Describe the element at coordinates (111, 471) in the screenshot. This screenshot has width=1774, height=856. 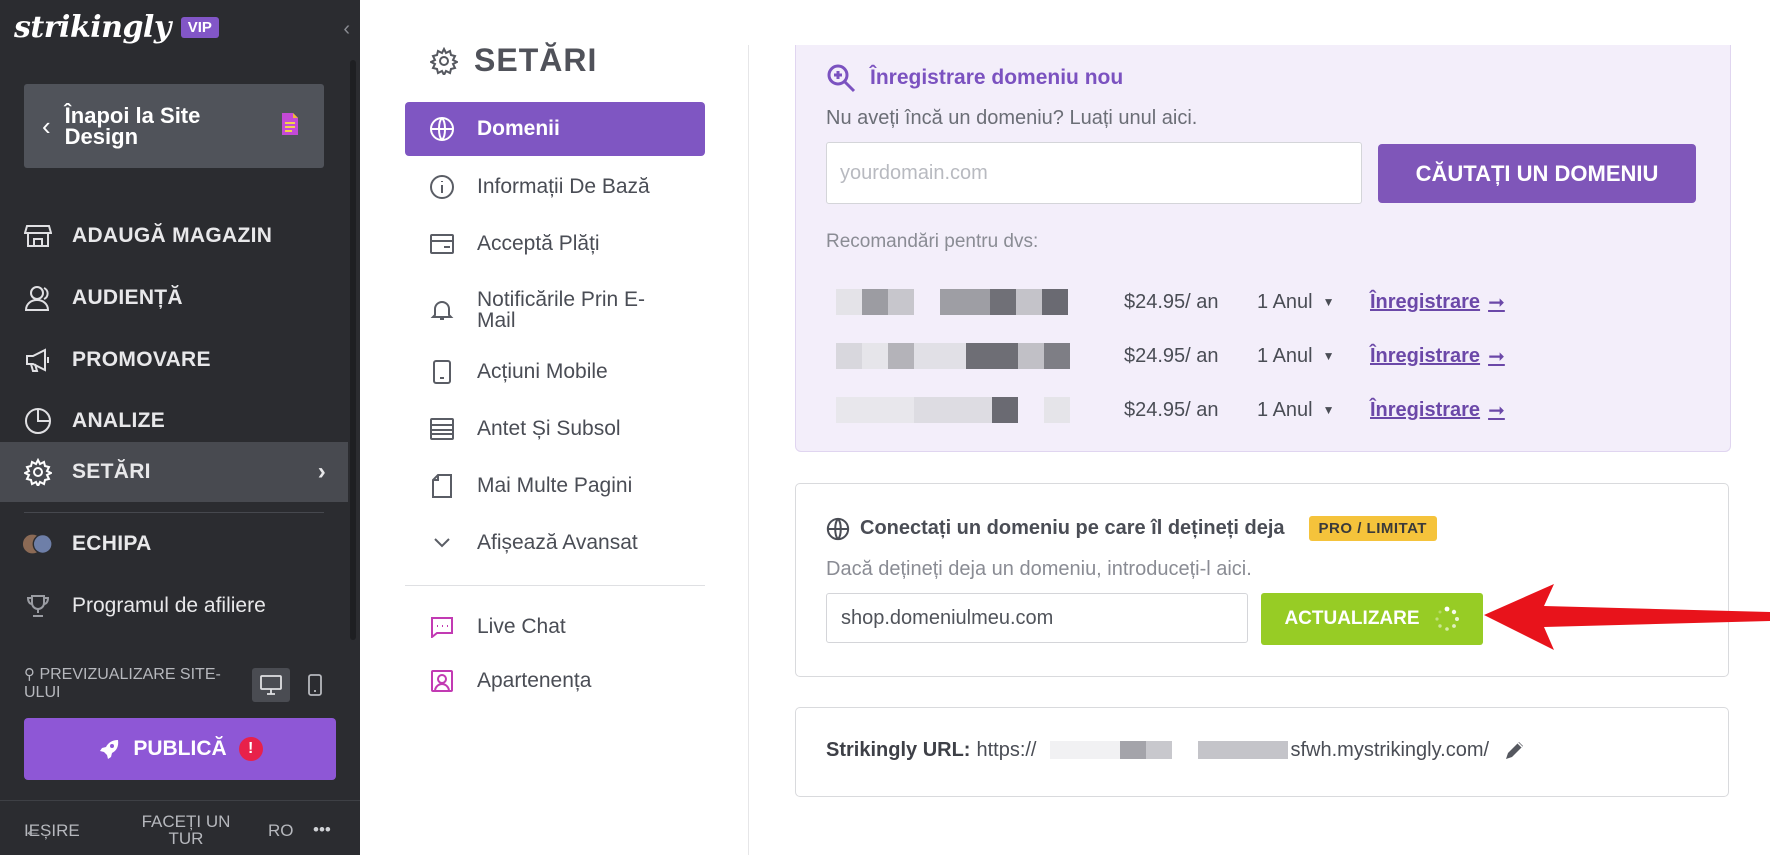
I see `sidebar-item-label: SETĂRI` at that location.